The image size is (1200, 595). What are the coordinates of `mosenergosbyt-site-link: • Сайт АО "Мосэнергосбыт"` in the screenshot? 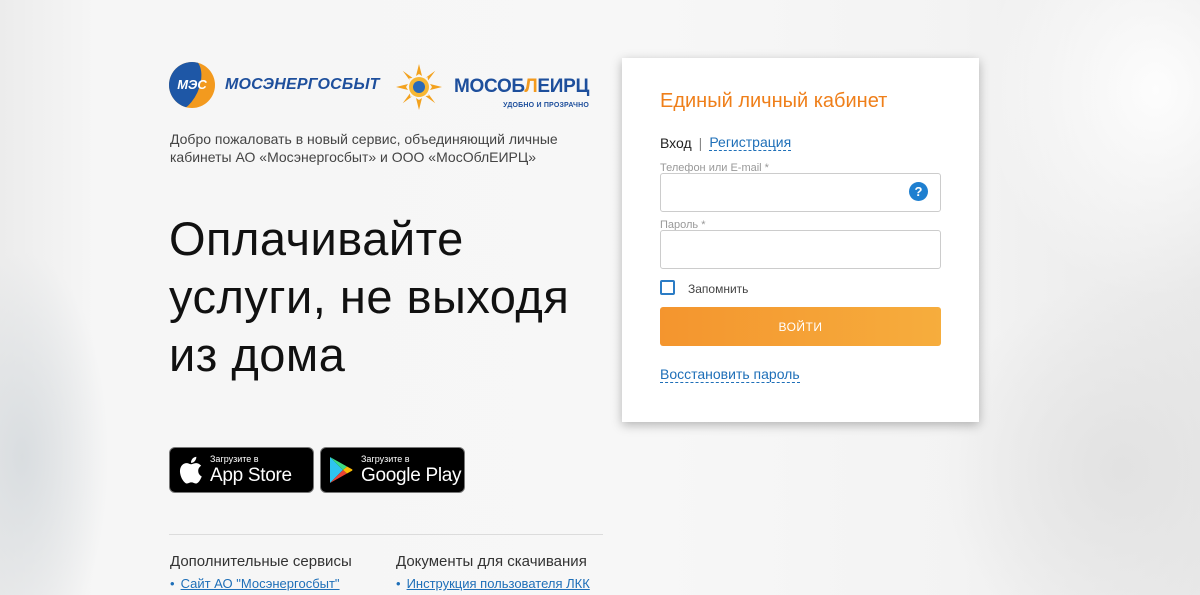 It's located at (255, 583).